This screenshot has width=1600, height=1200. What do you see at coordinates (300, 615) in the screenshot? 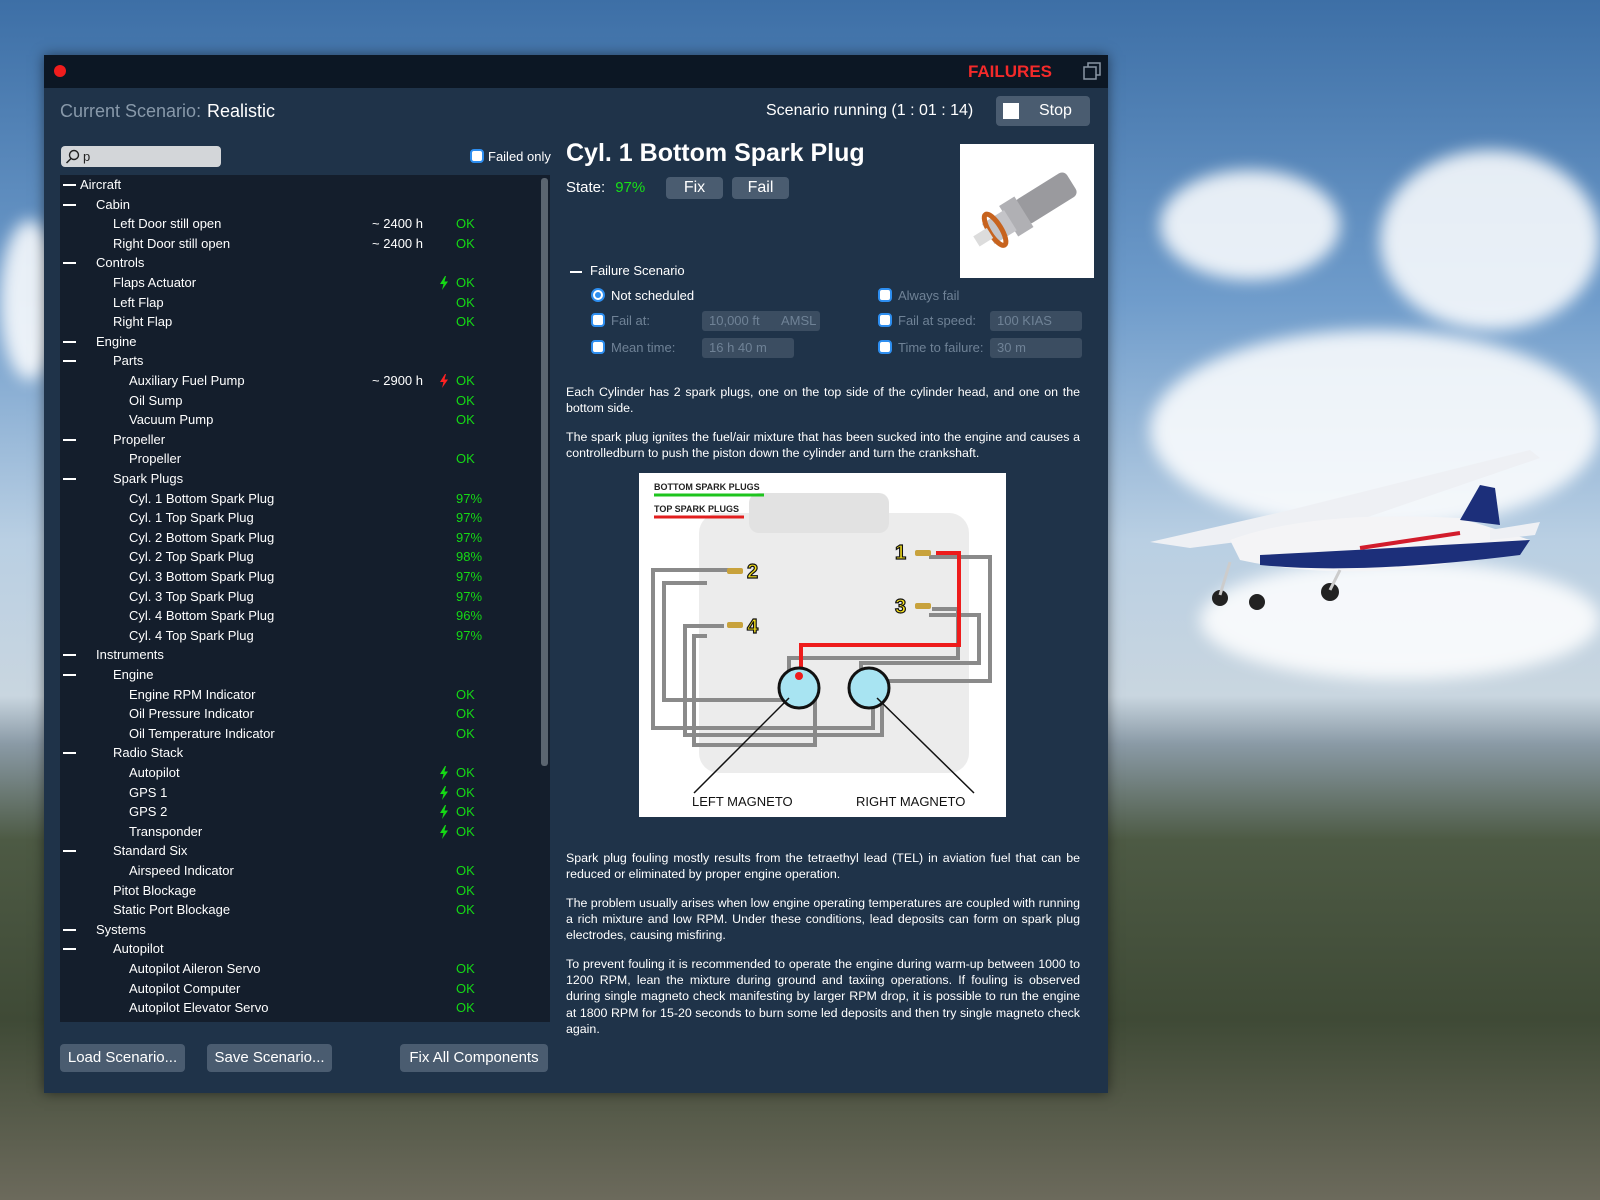
I see `tree-item: Cyl. 4 Bottom Spark Plug 96%` at bounding box center [300, 615].